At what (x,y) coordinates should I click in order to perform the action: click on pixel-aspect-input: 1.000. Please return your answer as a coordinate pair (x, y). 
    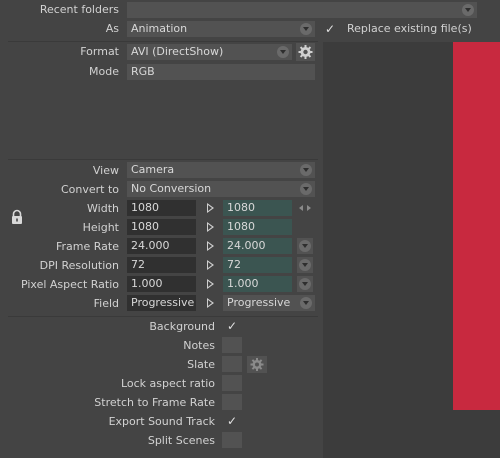
    Looking at the image, I should click on (161, 284).